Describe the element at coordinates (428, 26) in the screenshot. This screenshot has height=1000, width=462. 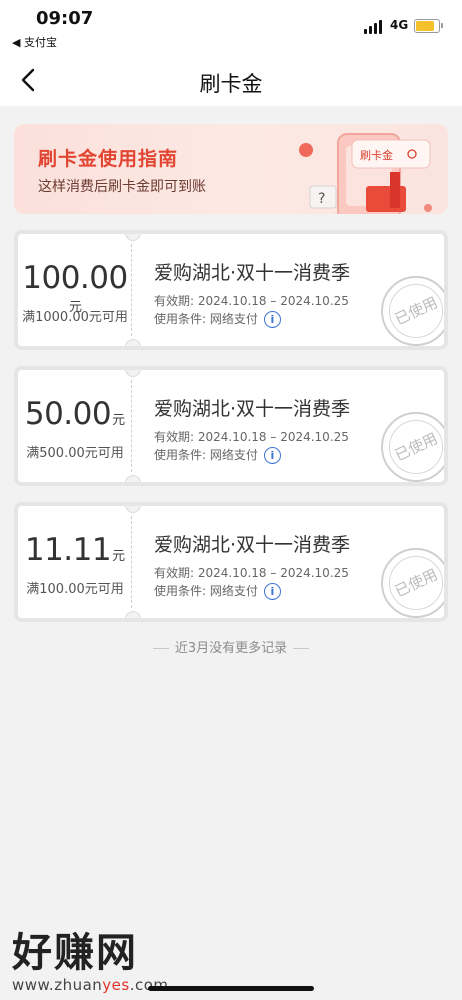
I see `battery-icon` at that location.